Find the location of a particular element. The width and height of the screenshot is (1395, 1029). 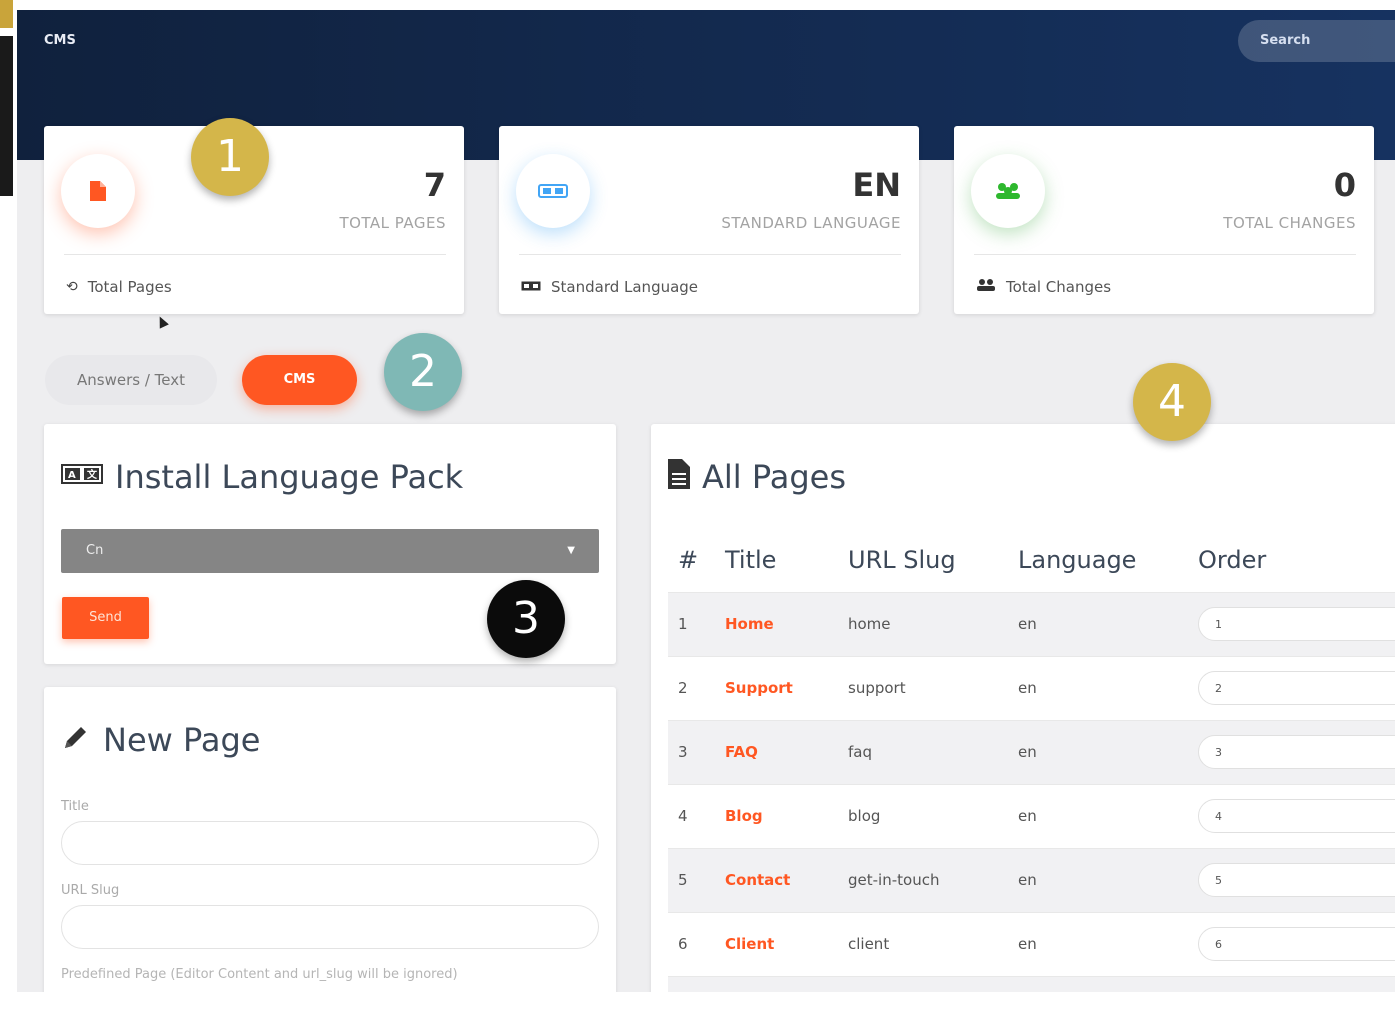

url-slug-input is located at coordinates (330, 927).